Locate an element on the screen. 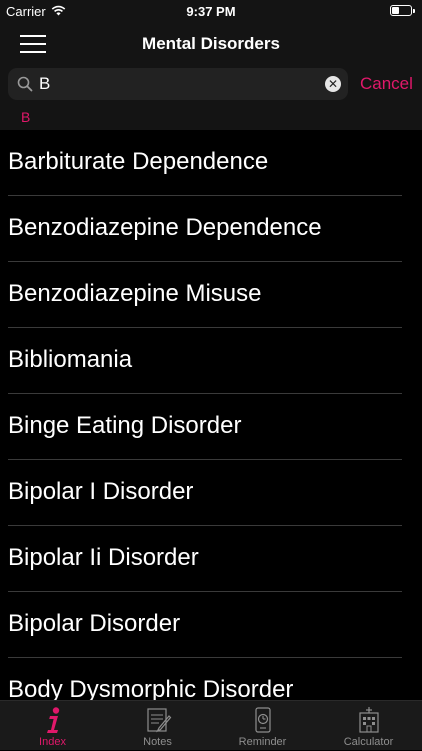 Image resolution: width=422 pixels, height=751 pixels. tab-bar: Index Notes Reminder Calculator is located at coordinates (211, 725).